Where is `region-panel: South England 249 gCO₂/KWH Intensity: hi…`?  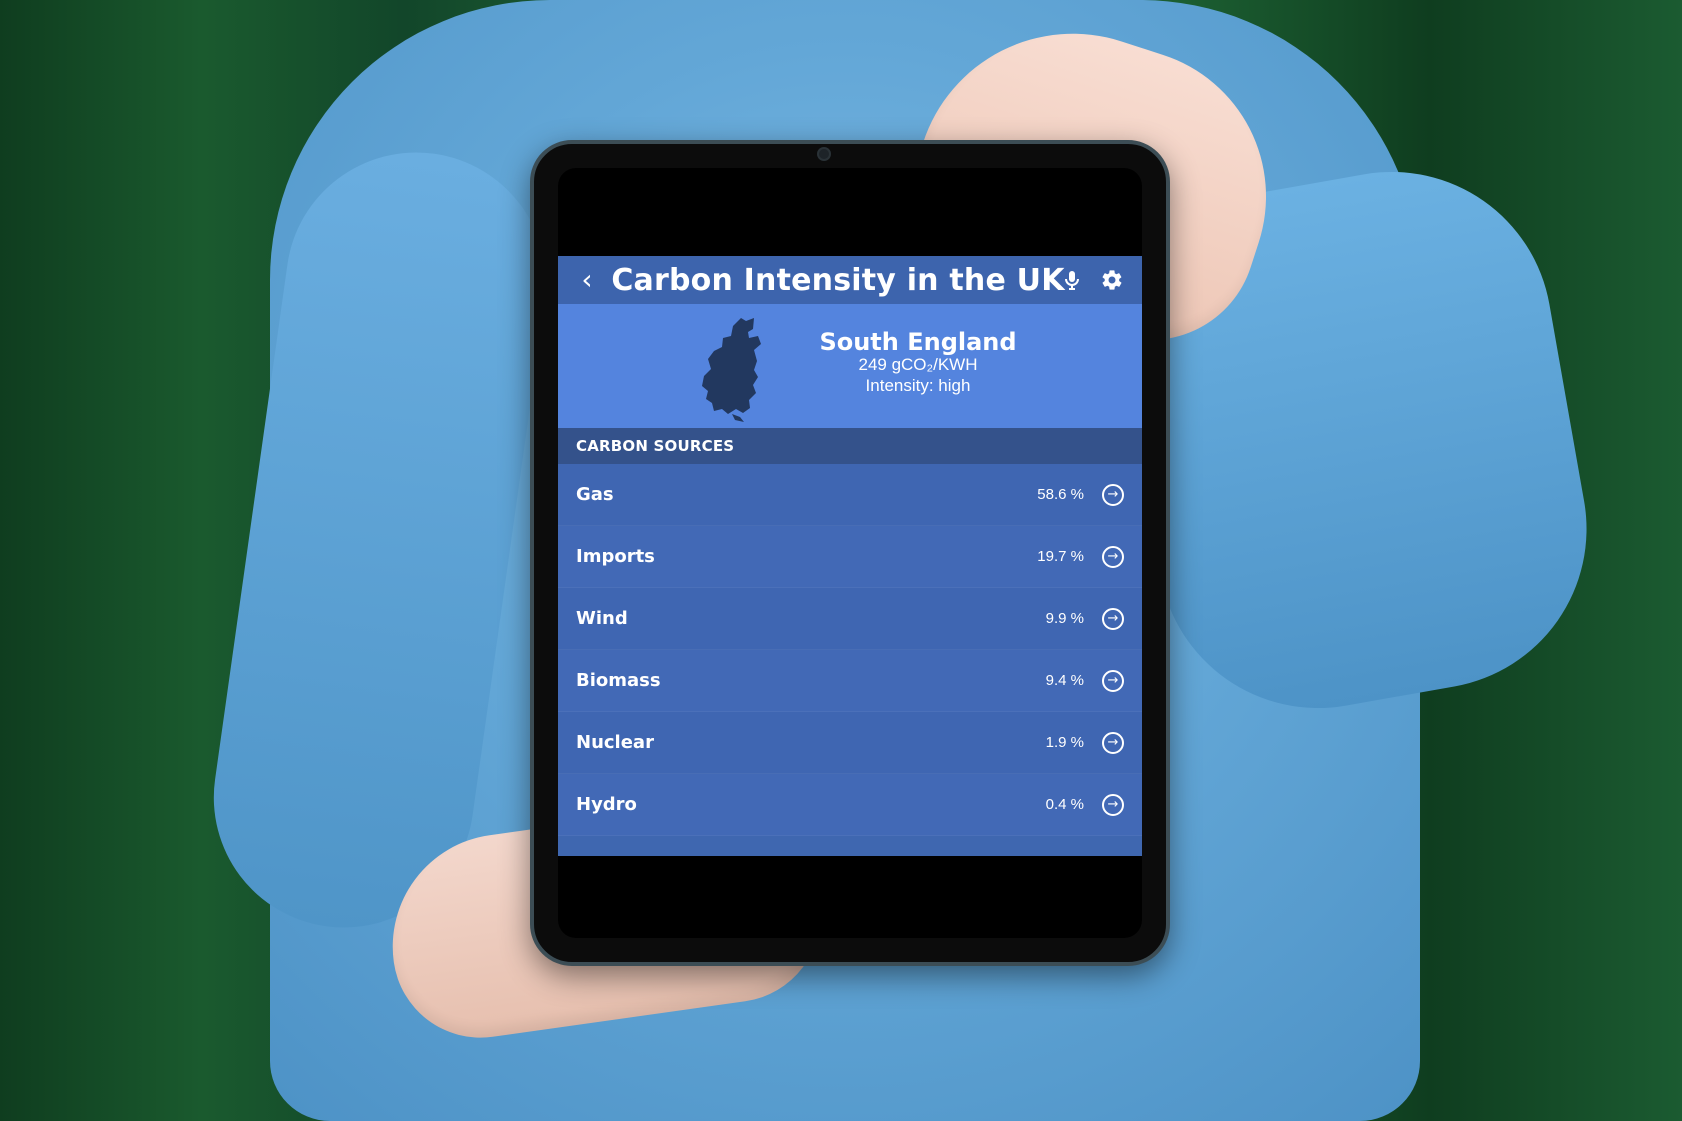 region-panel: South England 249 gCO₂/KWH Intensity: hi… is located at coordinates (850, 366).